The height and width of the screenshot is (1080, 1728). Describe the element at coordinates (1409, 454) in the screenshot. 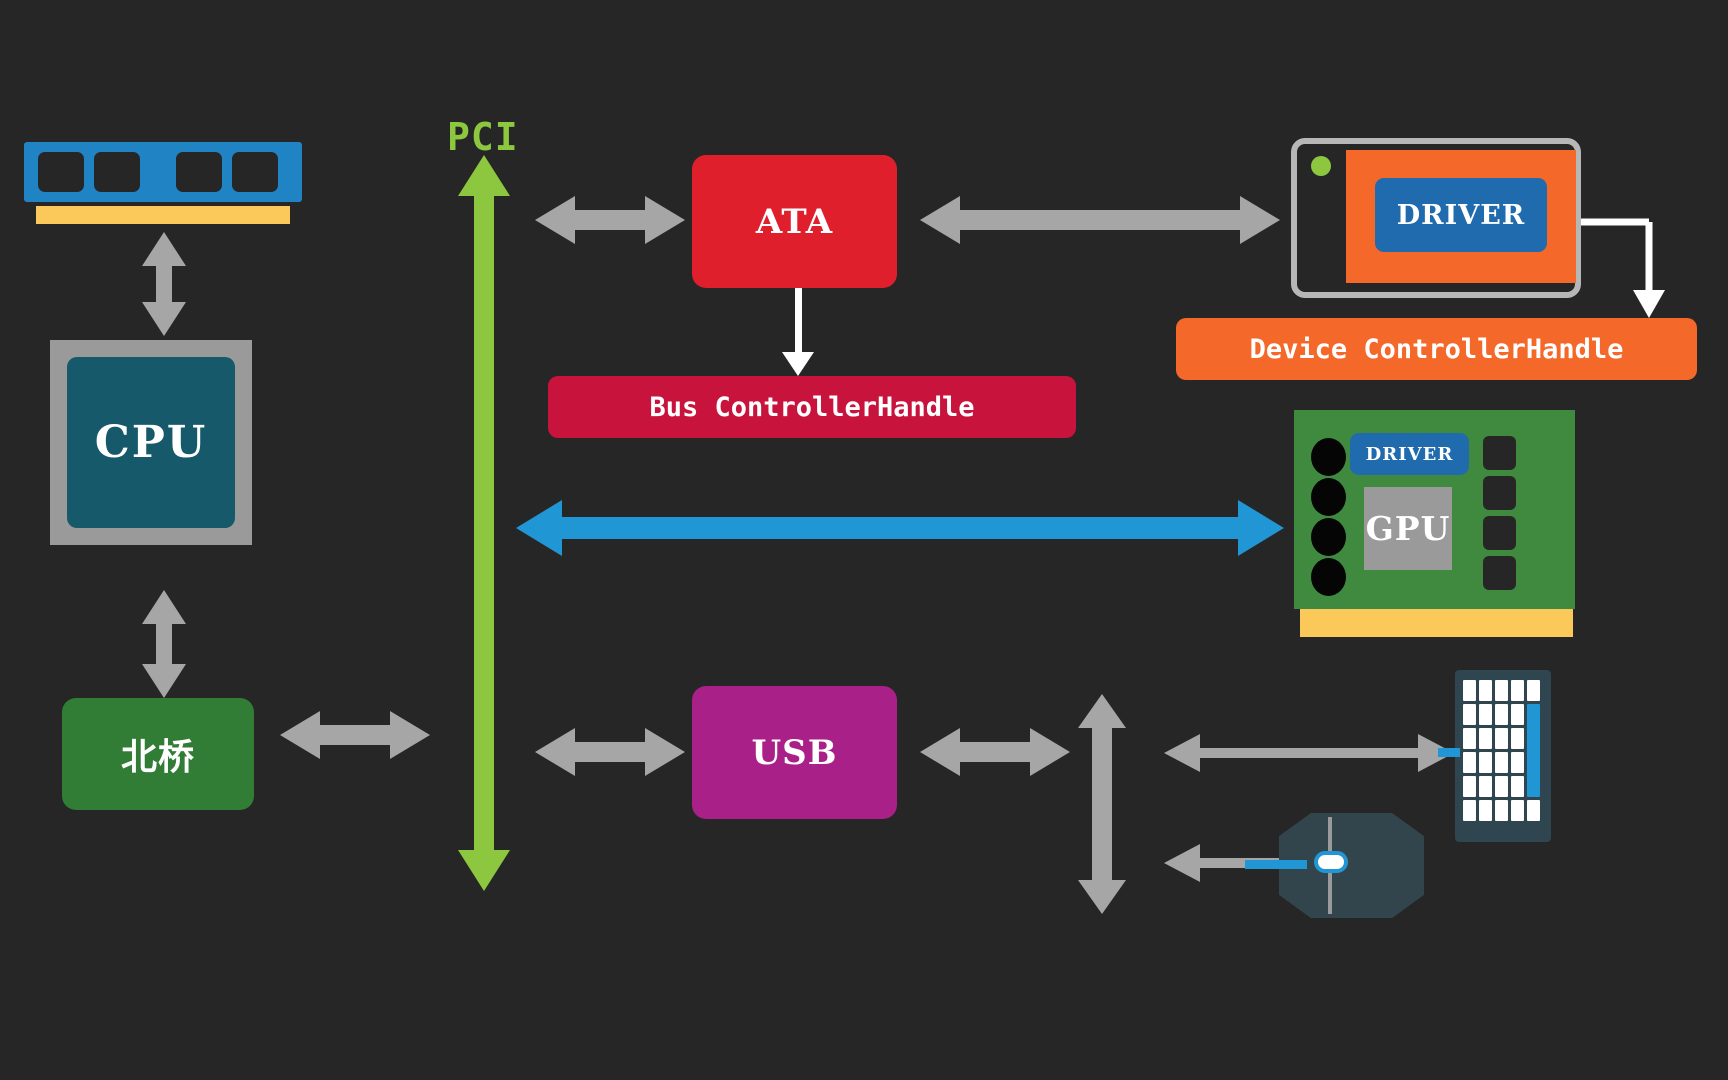

I see `gpu-driver-chip: DRIVER` at that location.